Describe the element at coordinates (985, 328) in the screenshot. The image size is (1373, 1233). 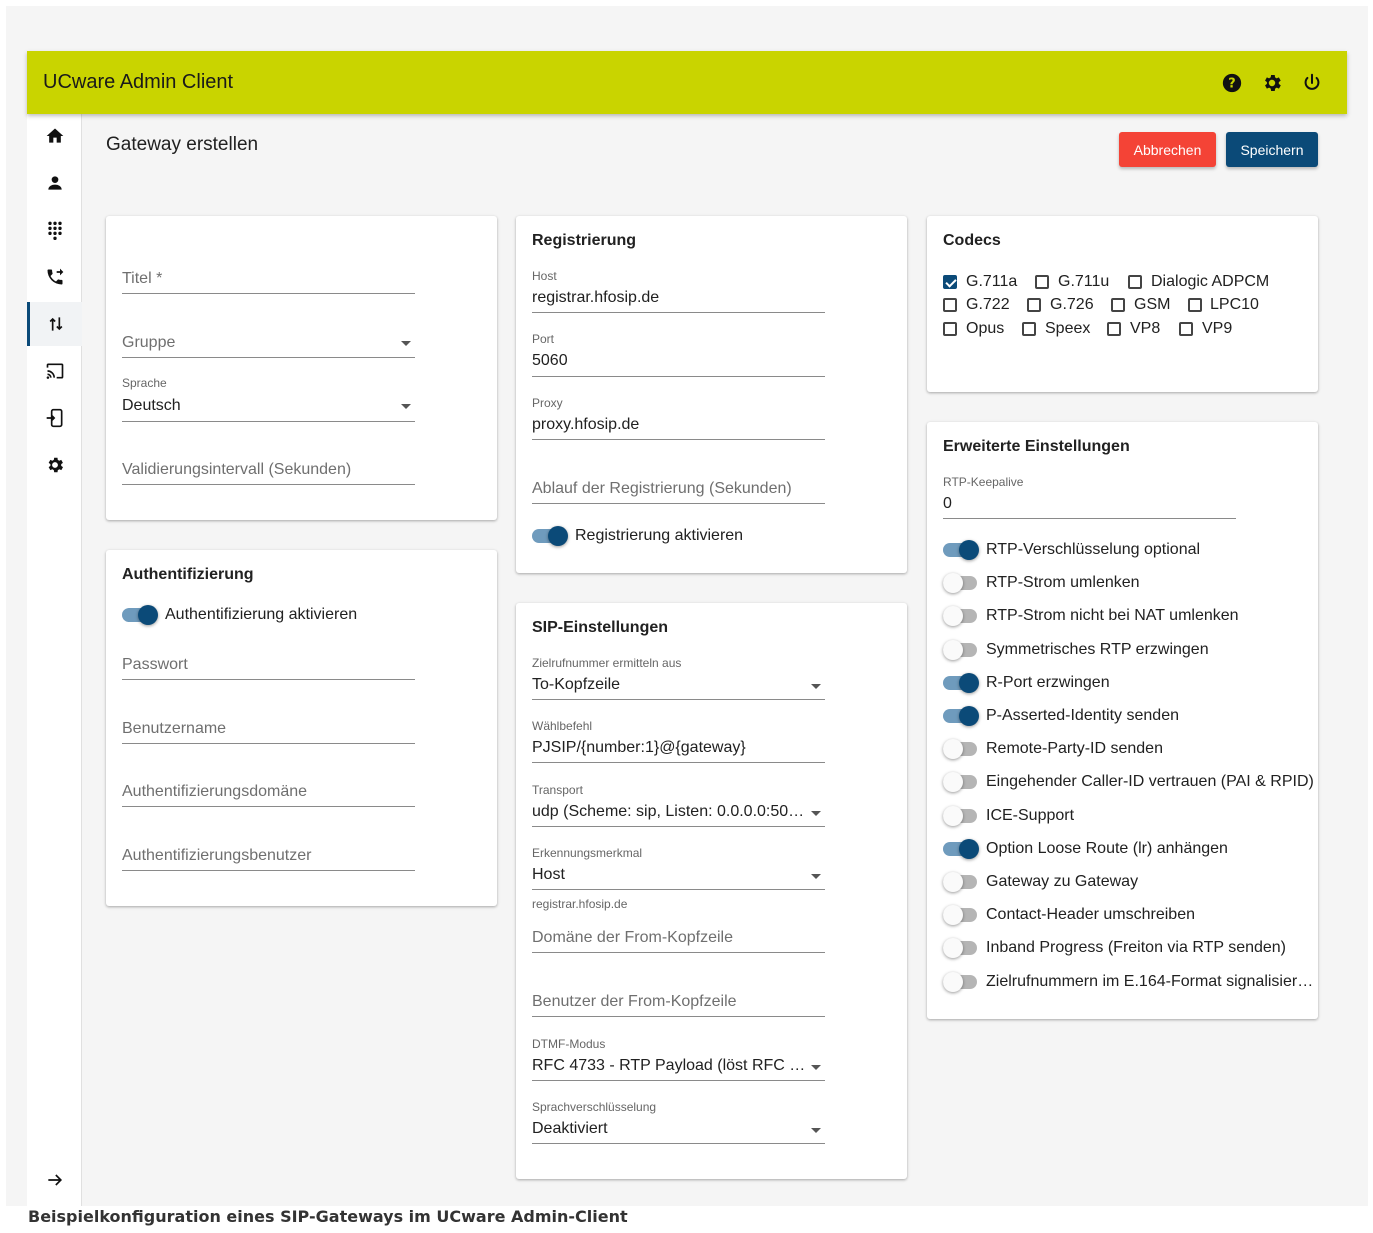
I see `codec-label: Opus` at that location.